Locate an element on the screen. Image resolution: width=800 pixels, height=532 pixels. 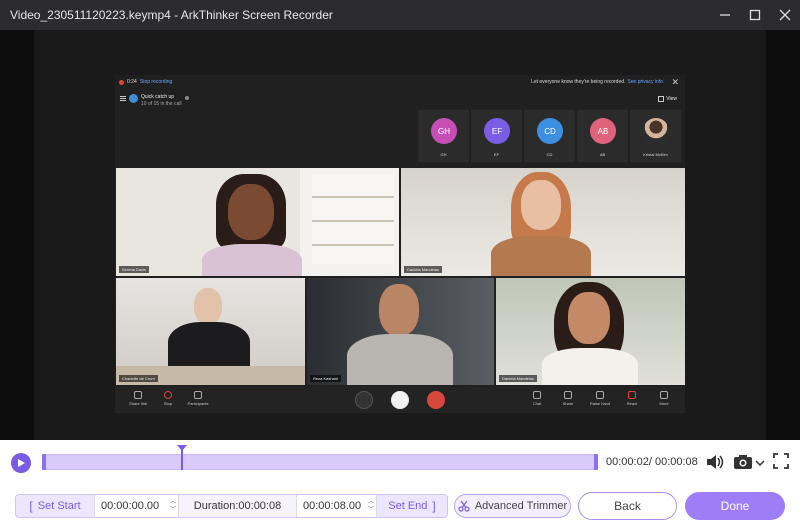
close-button is located at coordinates (785, 15).